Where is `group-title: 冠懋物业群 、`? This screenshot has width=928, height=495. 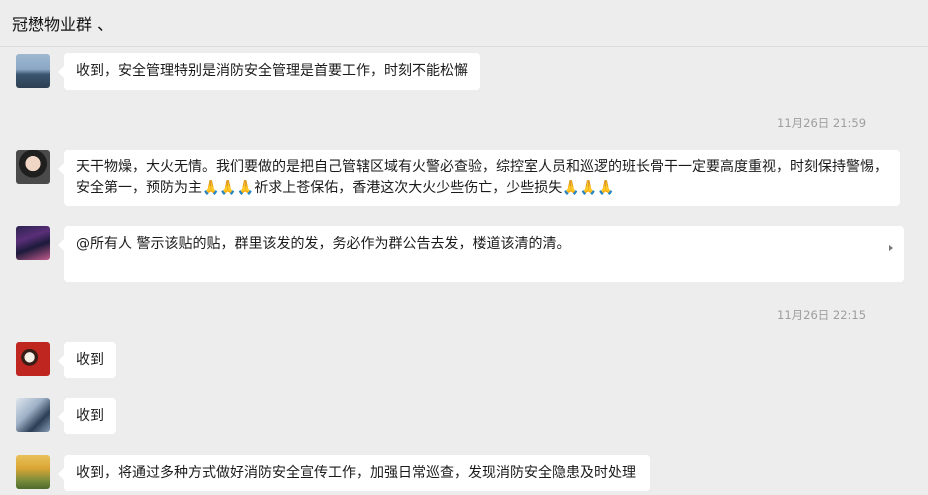
group-title: 冠懋物业群 、 is located at coordinates (62, 23).